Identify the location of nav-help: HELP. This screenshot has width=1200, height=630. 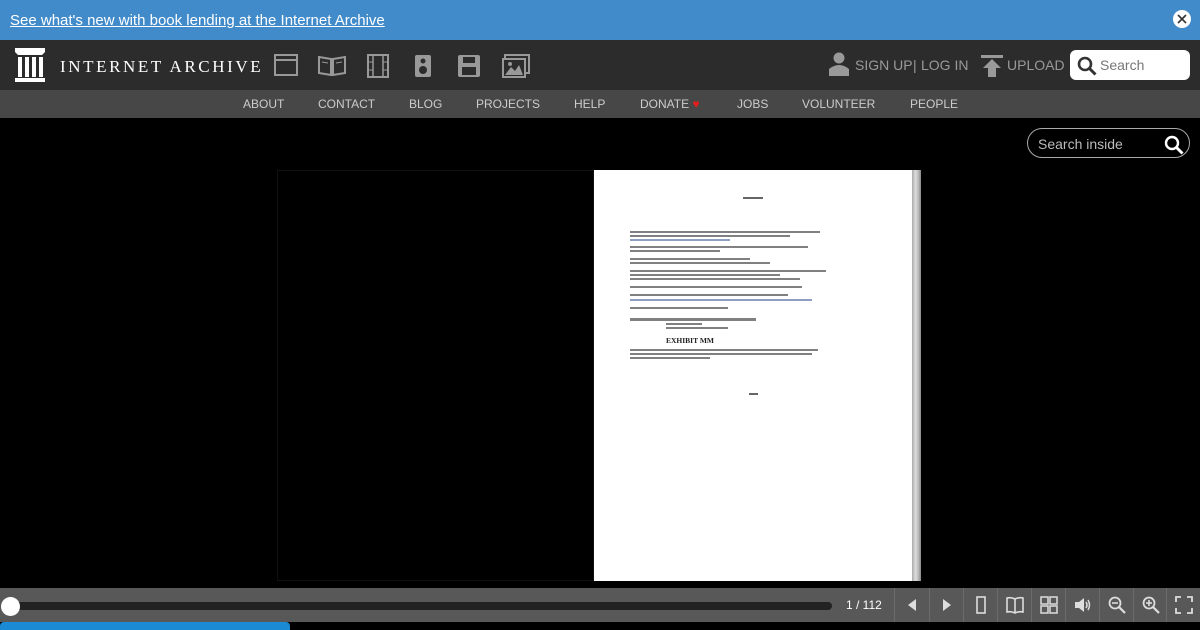
(589, 104).